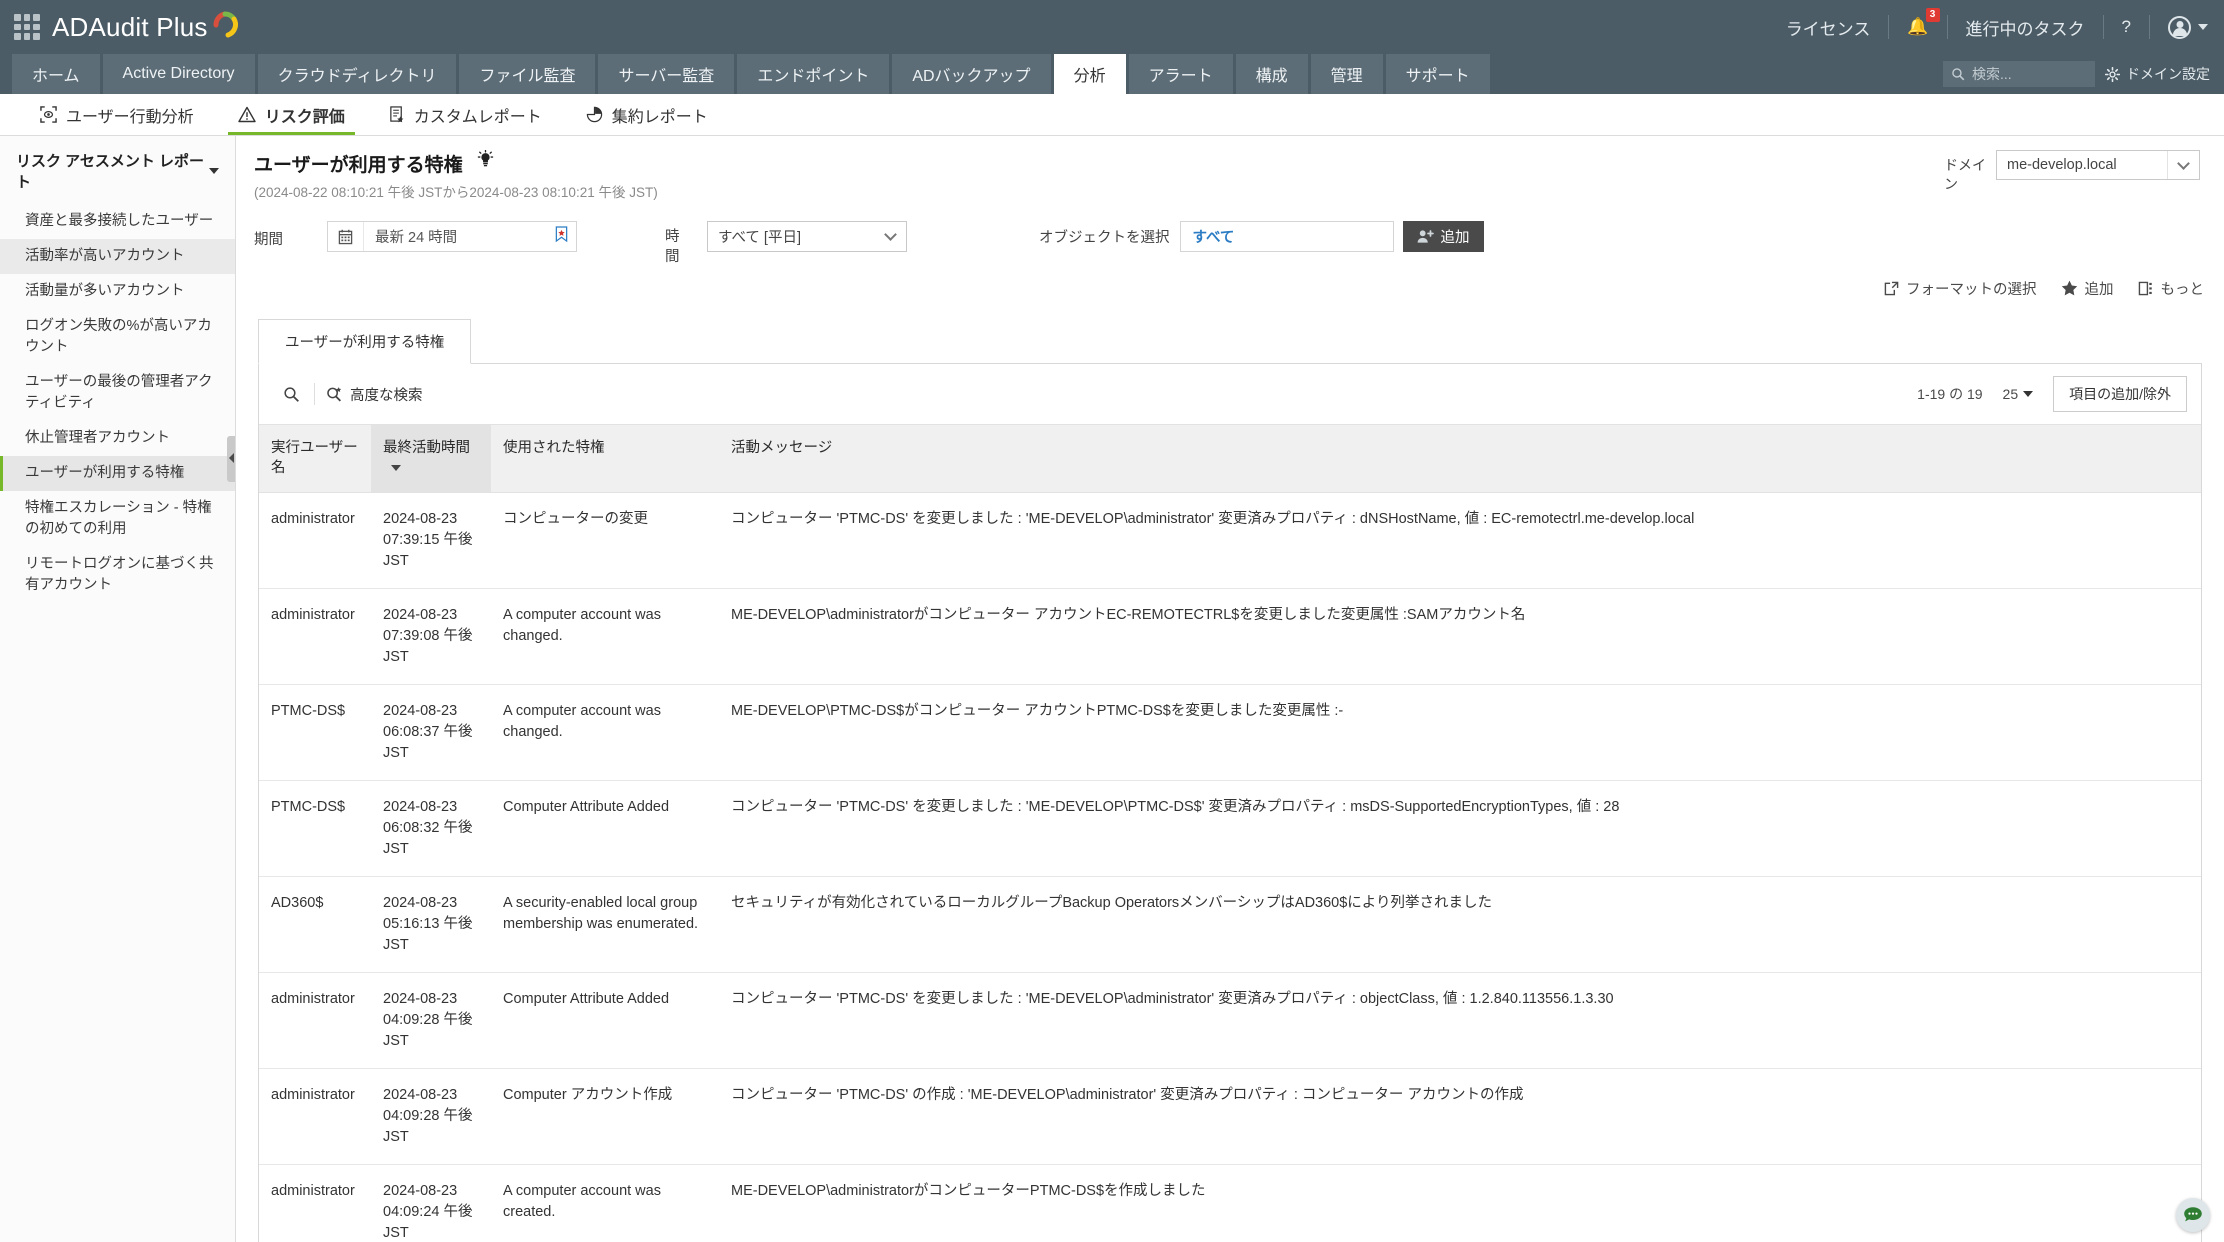 The image size is (2224, 1242). I want to click on advanced-search-button: 高度な検索, so click(371, 394).